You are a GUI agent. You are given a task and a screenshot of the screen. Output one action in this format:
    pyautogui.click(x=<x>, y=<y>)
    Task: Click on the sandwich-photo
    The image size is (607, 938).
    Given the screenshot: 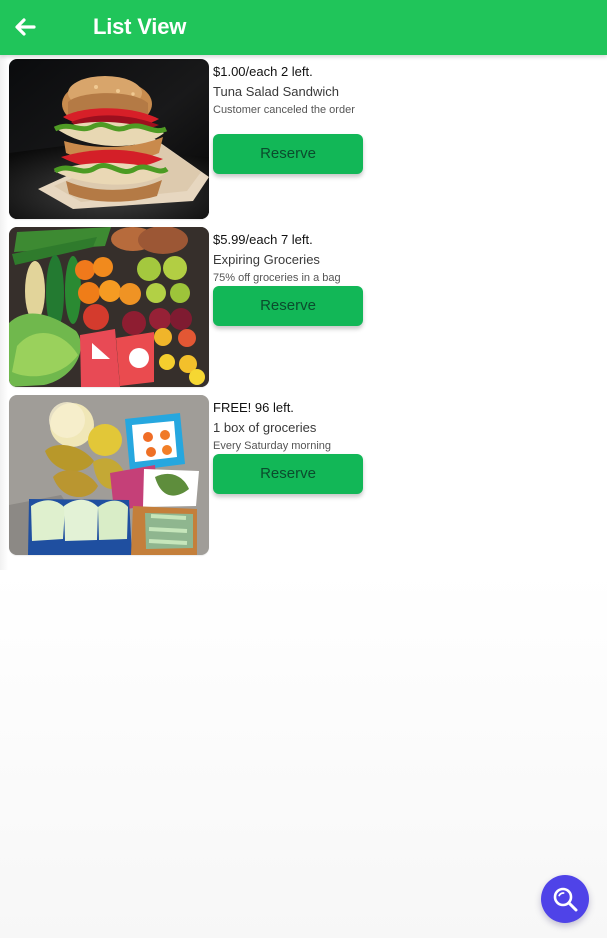 What is the action you would take?
    pyautogui.click(x=109, y=139)
    